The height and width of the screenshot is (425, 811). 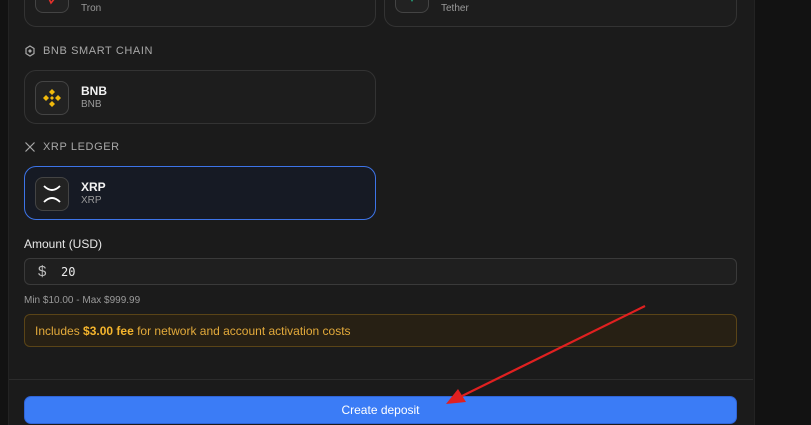 What do you see at coordinates (63, 244) in the screenshot?
I see `amount-label: Amount (USD)` at bounding box center [63, 244].